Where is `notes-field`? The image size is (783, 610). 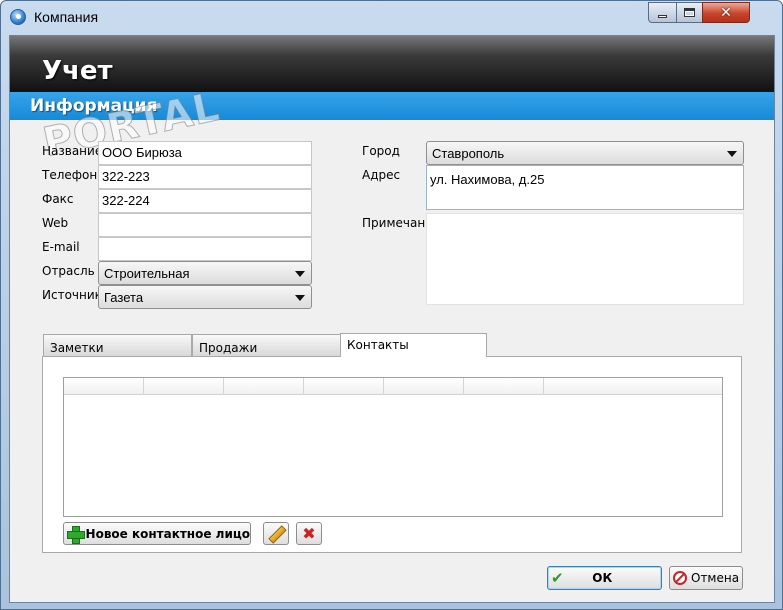
notes-field is located at coordinates (585, 259).